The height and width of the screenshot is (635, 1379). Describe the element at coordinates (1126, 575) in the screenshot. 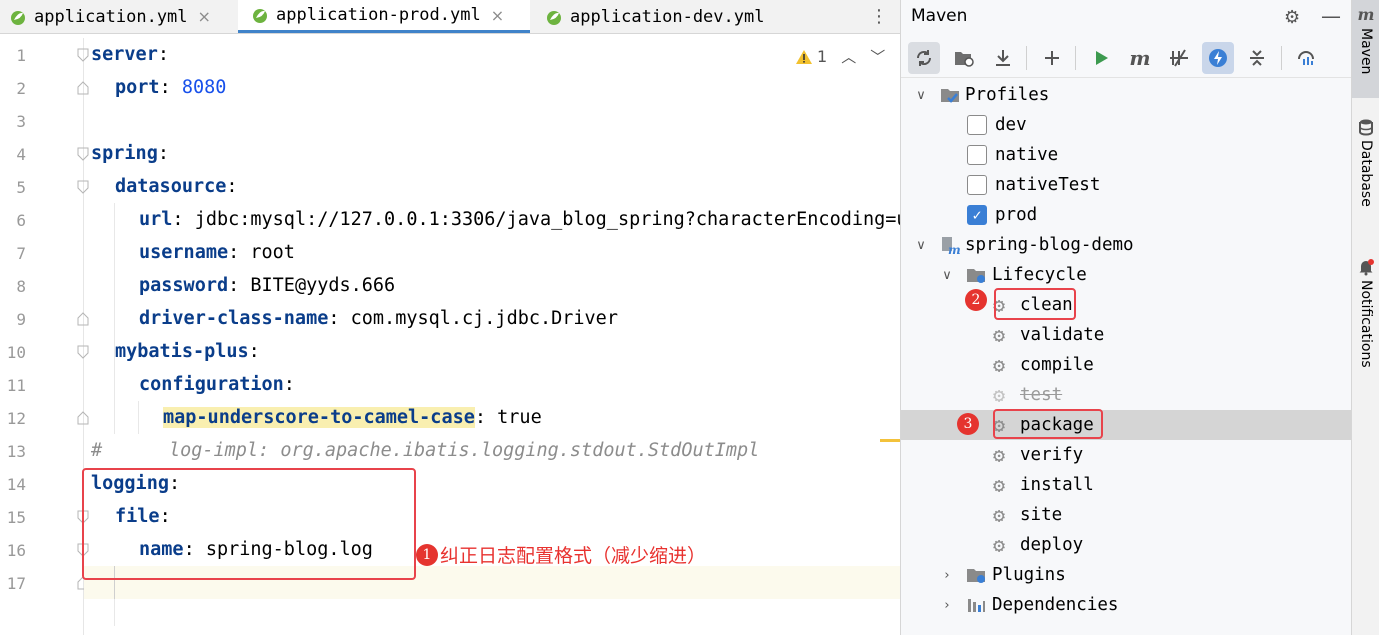

I see `tree-node-plugins: › Plugins` at that location.